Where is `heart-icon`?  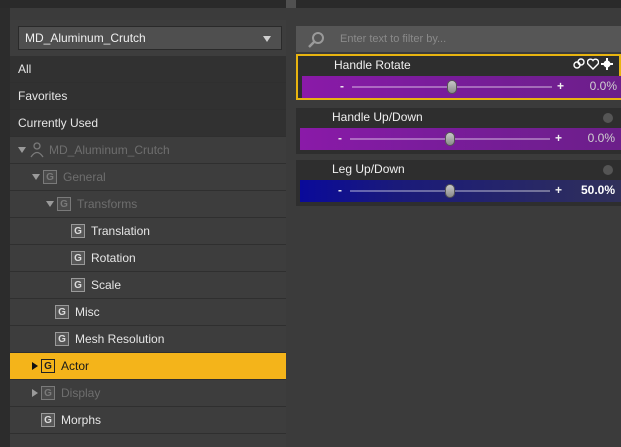
heart-icon is located at coordinates (593, 64).